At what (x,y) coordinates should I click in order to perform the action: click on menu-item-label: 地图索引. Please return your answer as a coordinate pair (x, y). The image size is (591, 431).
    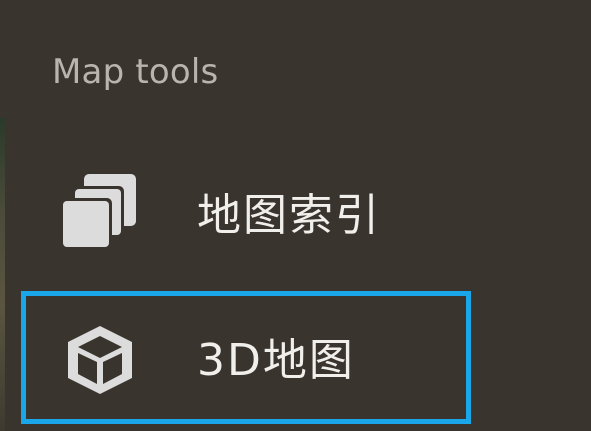
    Looking at the image, I should click on (289, 215).